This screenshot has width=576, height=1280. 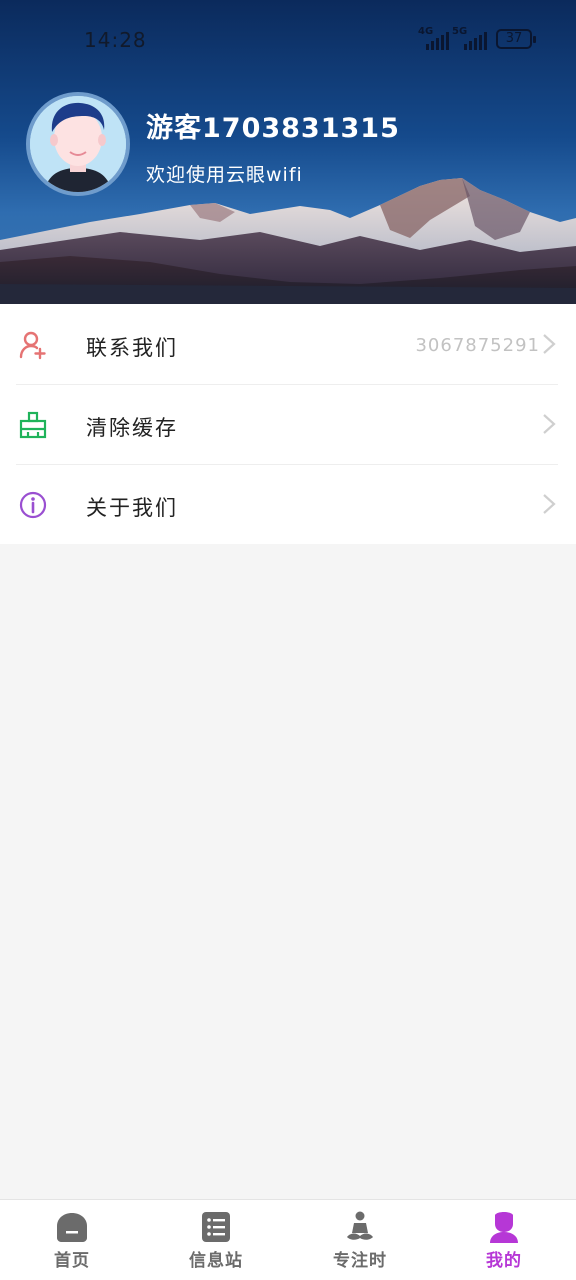 I want to click on avatar-face-icon, so click(x=78, y=144).